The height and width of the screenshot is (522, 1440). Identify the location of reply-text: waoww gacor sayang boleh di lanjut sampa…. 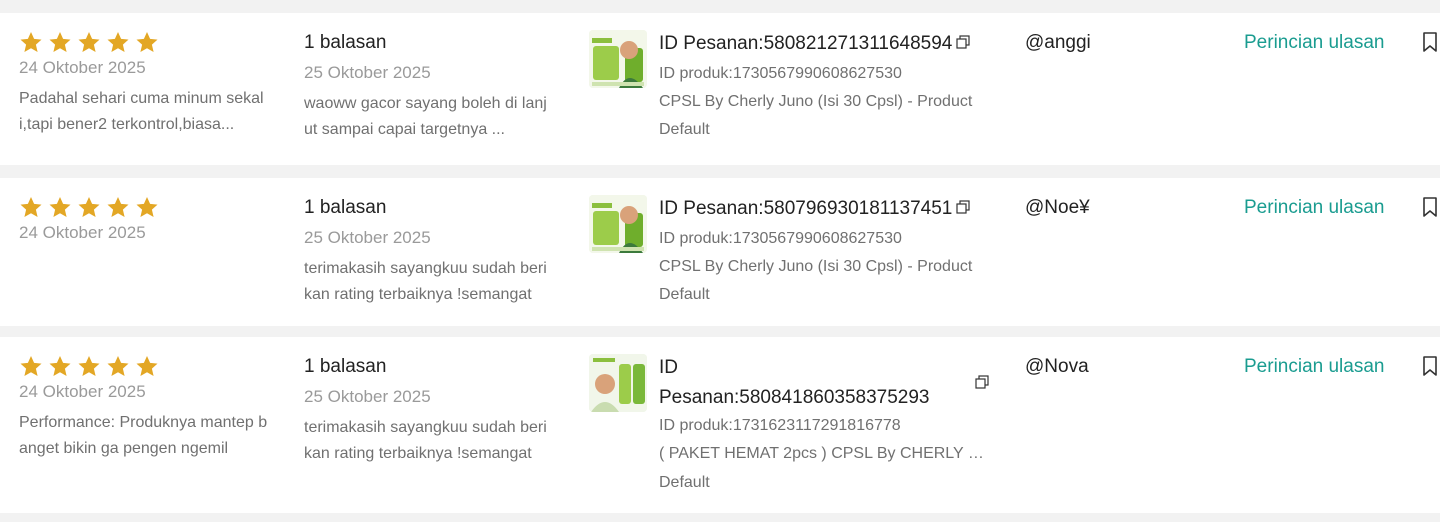
(425, 116).